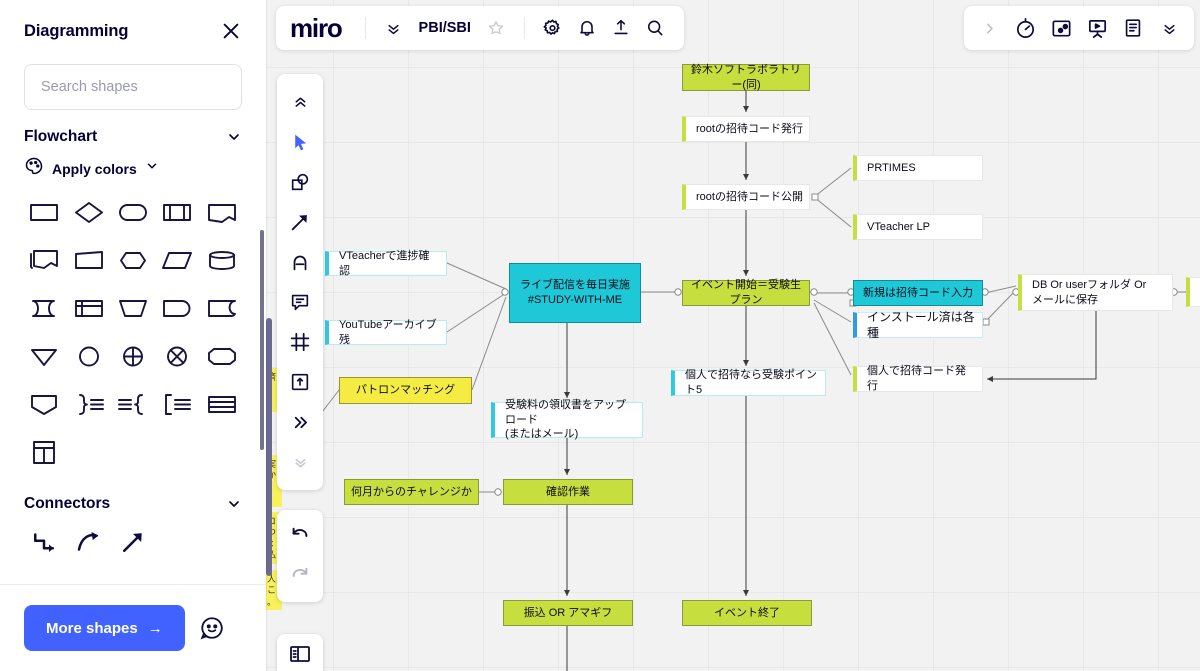 Image resolution: width=1200 pixels, height=671 pixels. Describe the element at coordinates (44, 404) in the screenshot. I see `shield-shape` at that location.